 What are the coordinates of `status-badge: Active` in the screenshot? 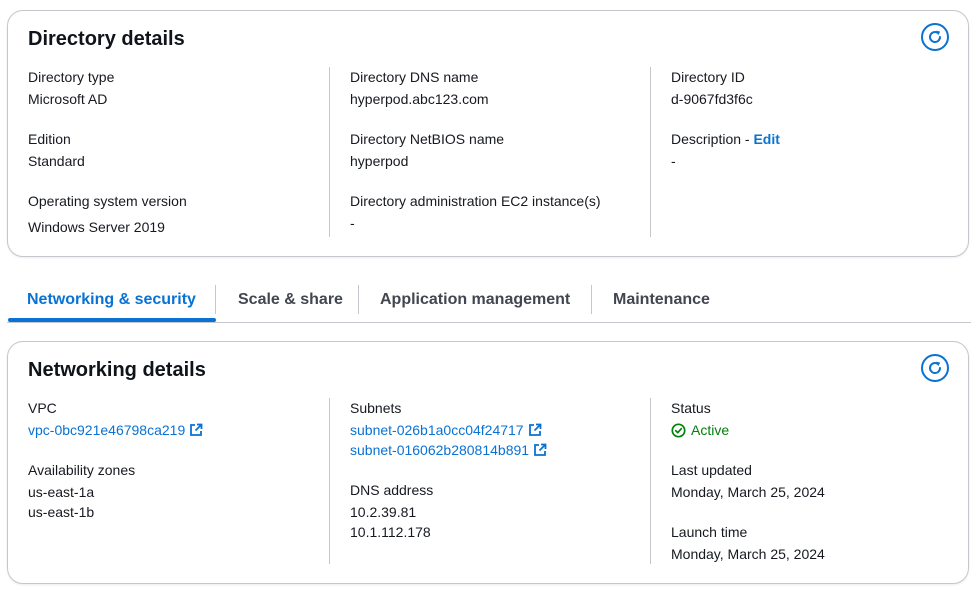 It's located at (700, 430).